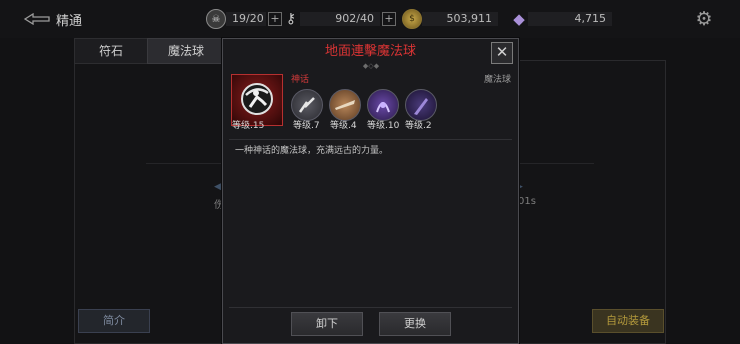 Image resolution: width=740 pixels, height=344 pixels. I want to click on unequip-button: 卸下, so click(327, 324).